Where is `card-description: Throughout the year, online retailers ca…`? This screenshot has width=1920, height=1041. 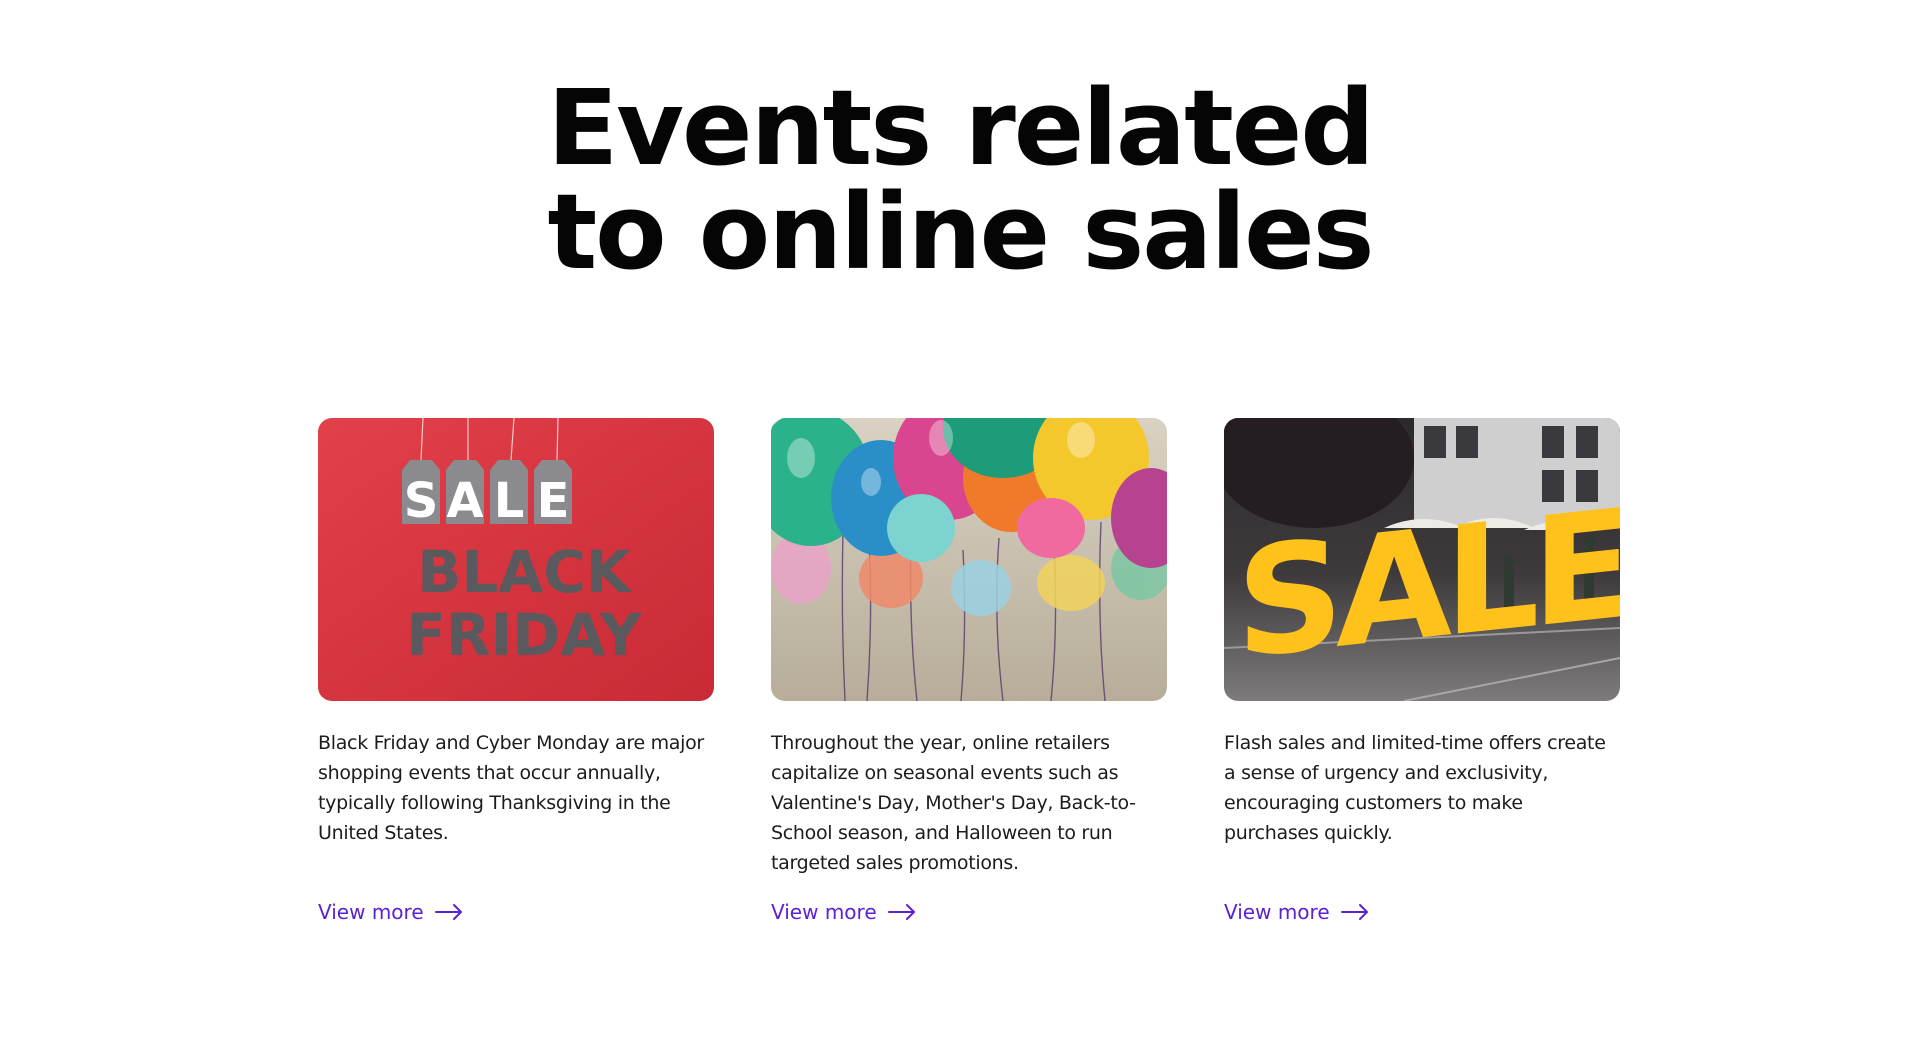 card-description: Throughout the year, online retailers ca… is located at coordinates (953, 803).